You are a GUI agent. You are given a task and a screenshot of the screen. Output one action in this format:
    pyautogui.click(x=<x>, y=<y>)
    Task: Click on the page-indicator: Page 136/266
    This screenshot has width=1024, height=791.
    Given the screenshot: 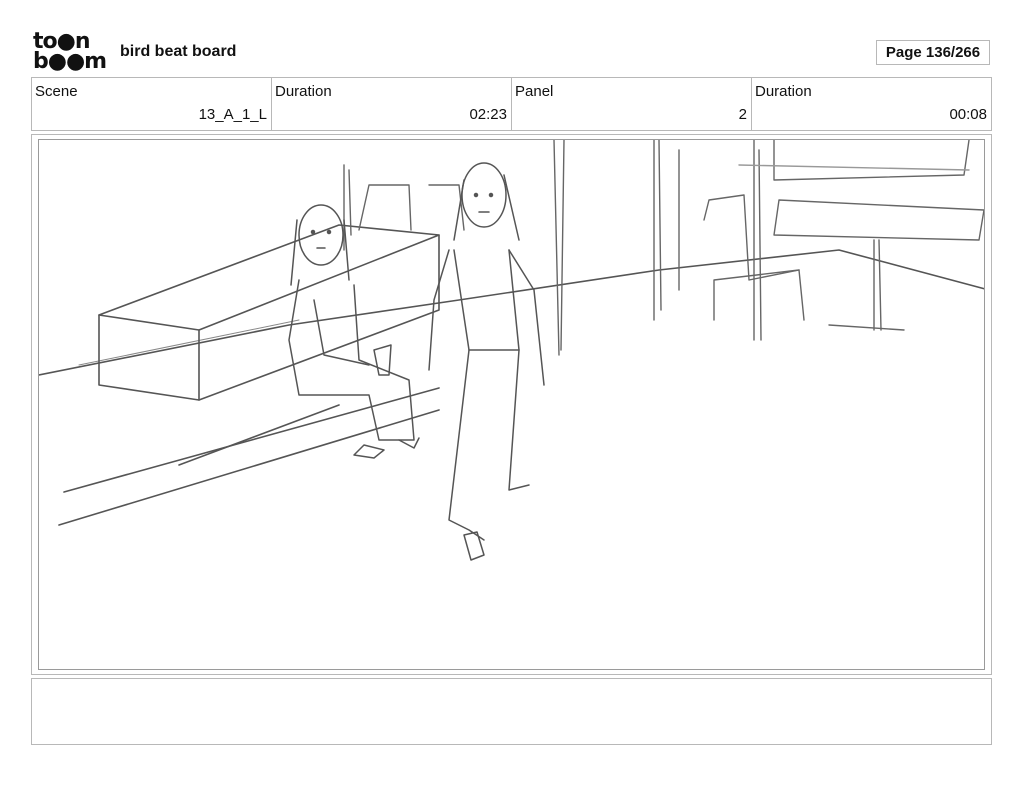 What is the action you would take?
    pyautogui.click(x=933, y=52)
    